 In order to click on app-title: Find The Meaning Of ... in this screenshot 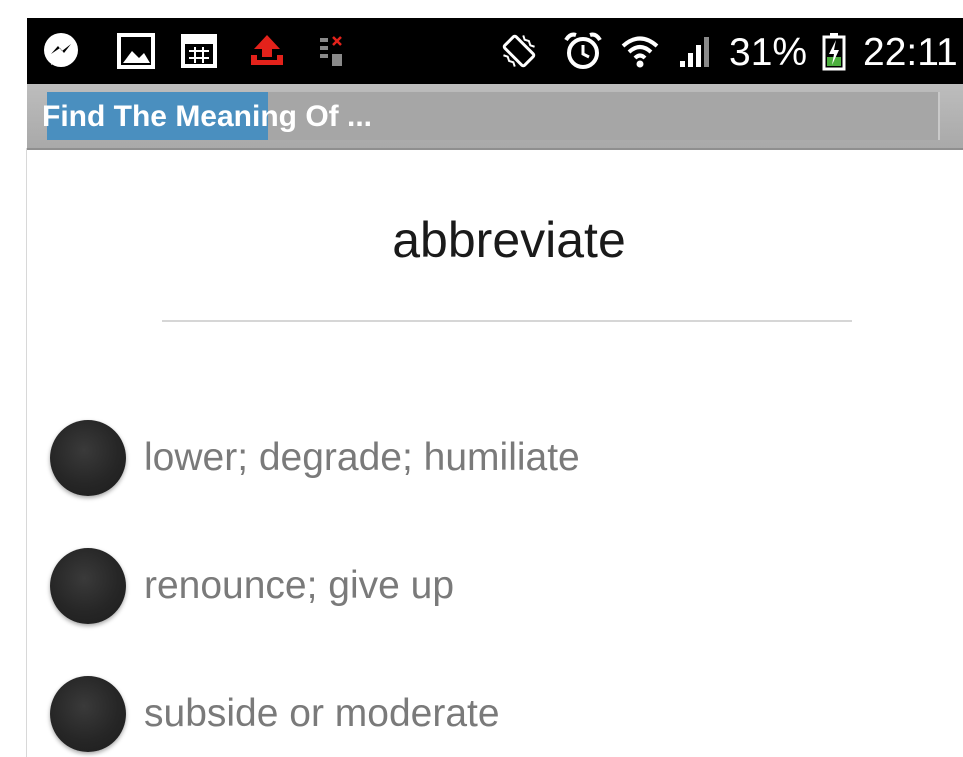, I will do `click(207, 116)`.